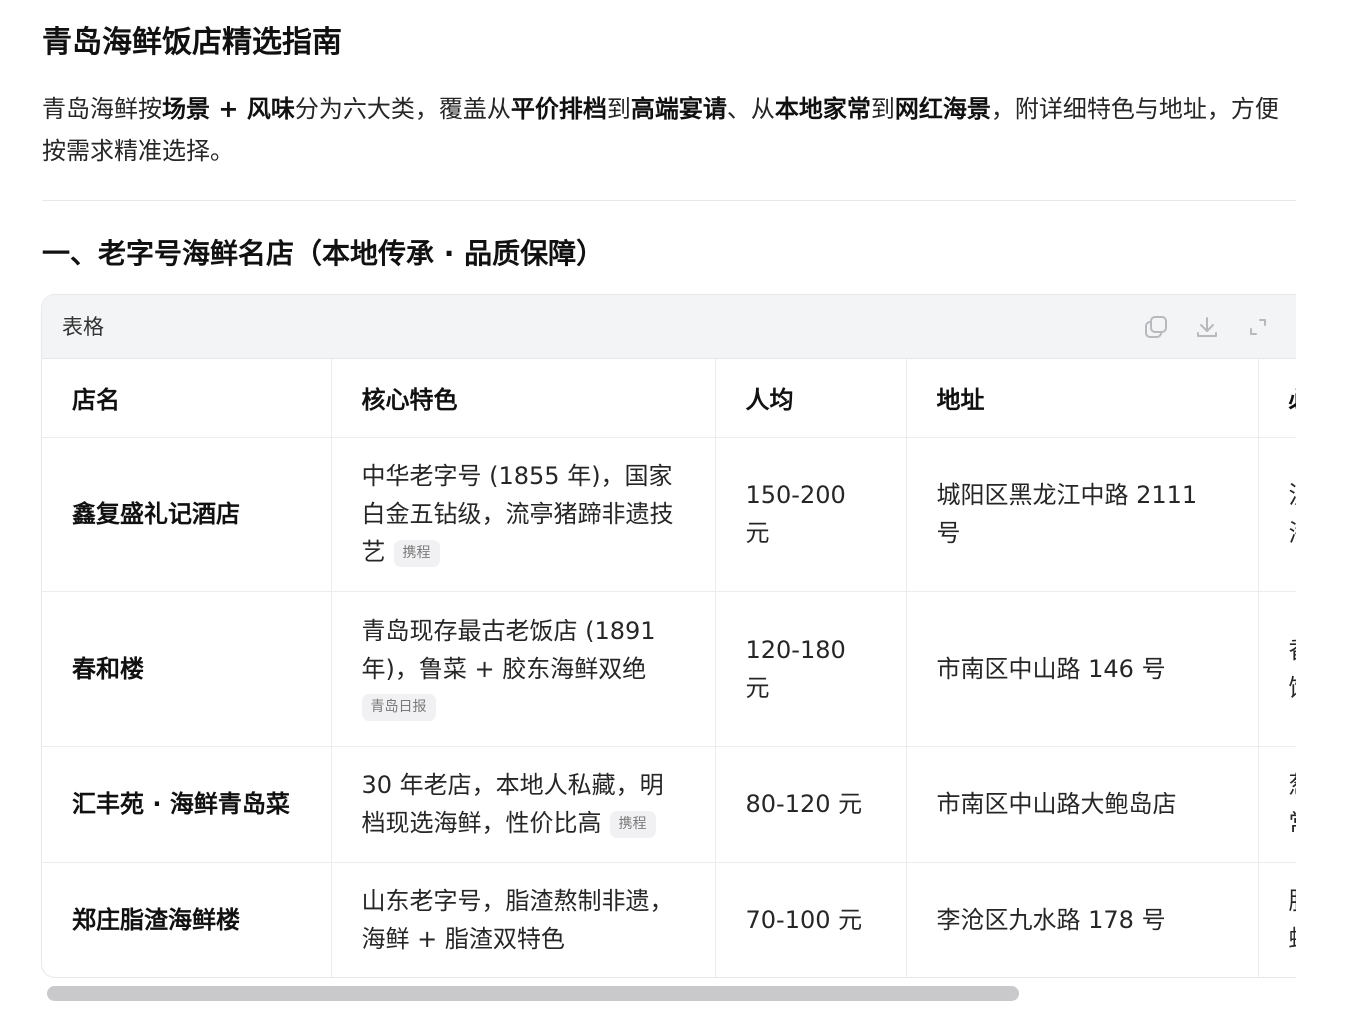 Image resolution: width=1352 pixels, height=1020 pixels. Describe the element at coordinates (1082, 804) in the screenshot. I see `cell-address: 市南区中山路大鲍岛店` at that location.